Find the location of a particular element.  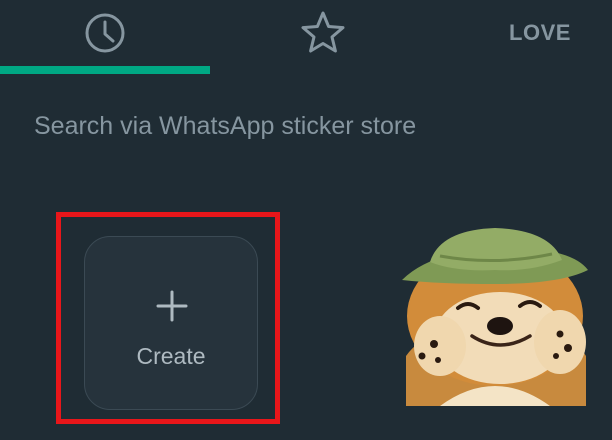

clock-icon is located at coordinates (105, 33).